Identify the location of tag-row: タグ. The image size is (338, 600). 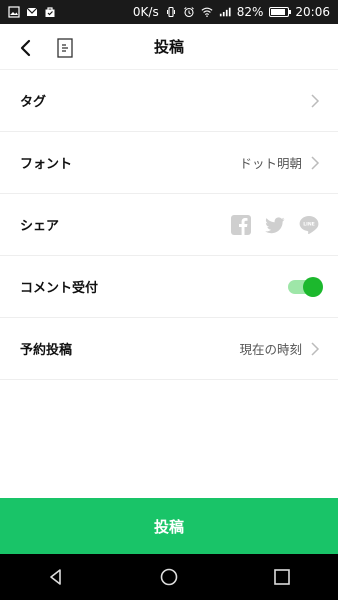
(169, 101).